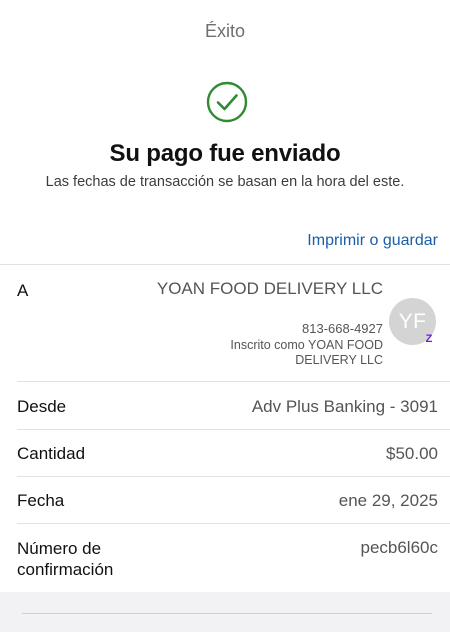 Image resolution: width=450 pixels, height=632 pixels. Describe the element at coordinates (225, 31) in the screenshot. I see `page-title: Éxito` at that location.